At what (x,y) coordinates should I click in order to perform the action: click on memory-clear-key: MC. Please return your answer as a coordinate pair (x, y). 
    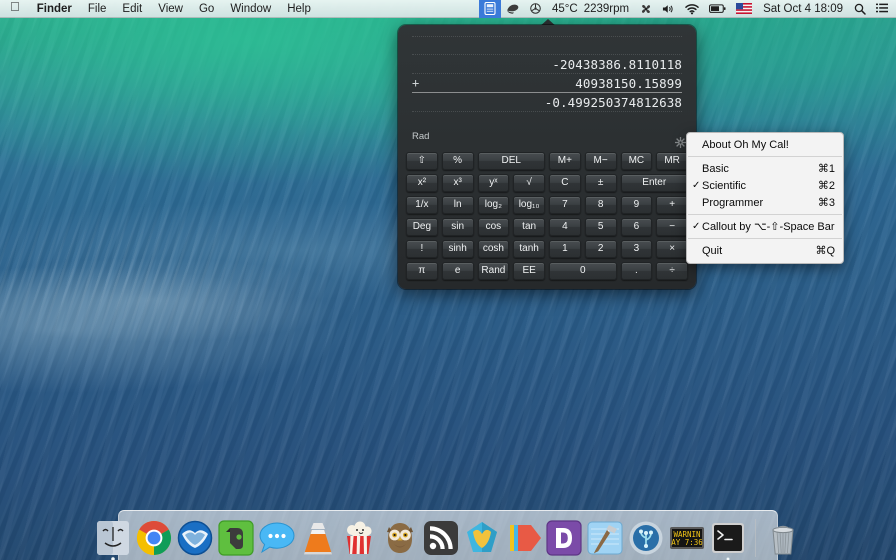
    Looking at the image, I should click on (636, 161).